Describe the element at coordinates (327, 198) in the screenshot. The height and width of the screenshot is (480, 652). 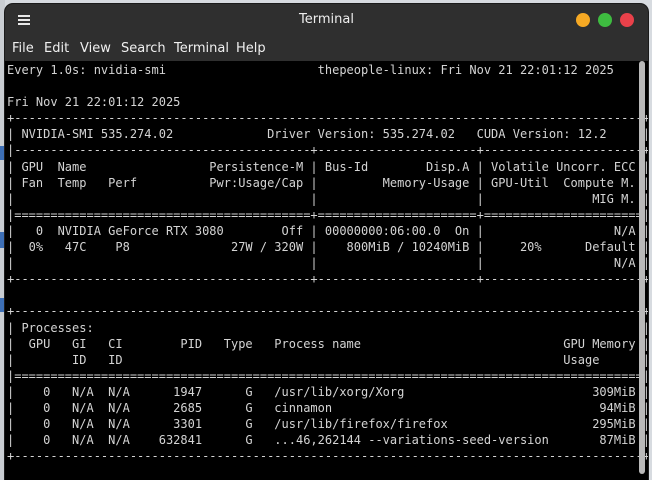
I see `terminal-line: | | | MIG M. |` at that location.